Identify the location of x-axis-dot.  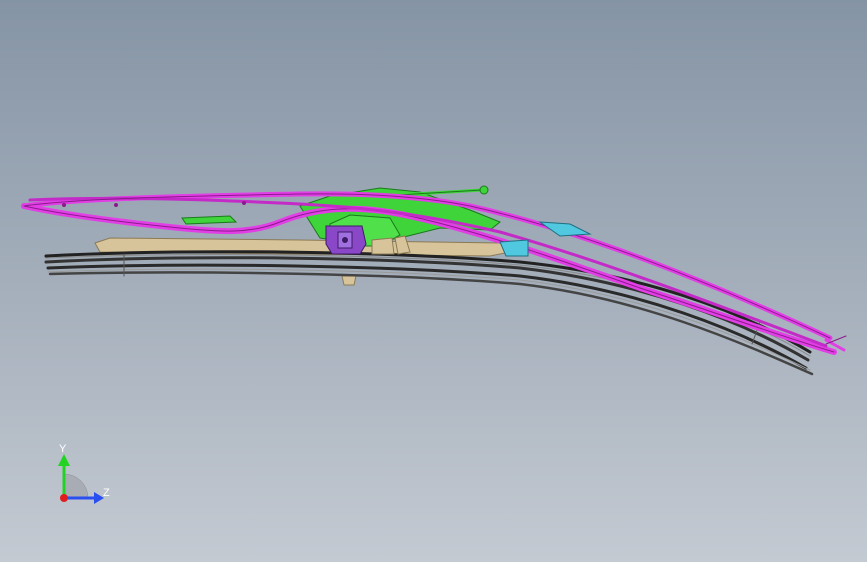
(64, 498).